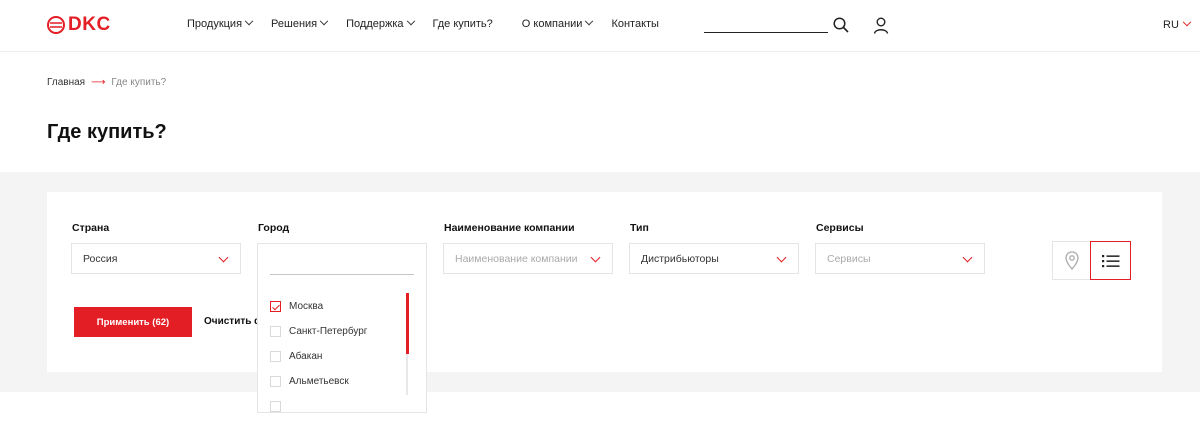 The image size is (1200, 422). I want to click on nav-item-label: Контакты, so click(635, 24).